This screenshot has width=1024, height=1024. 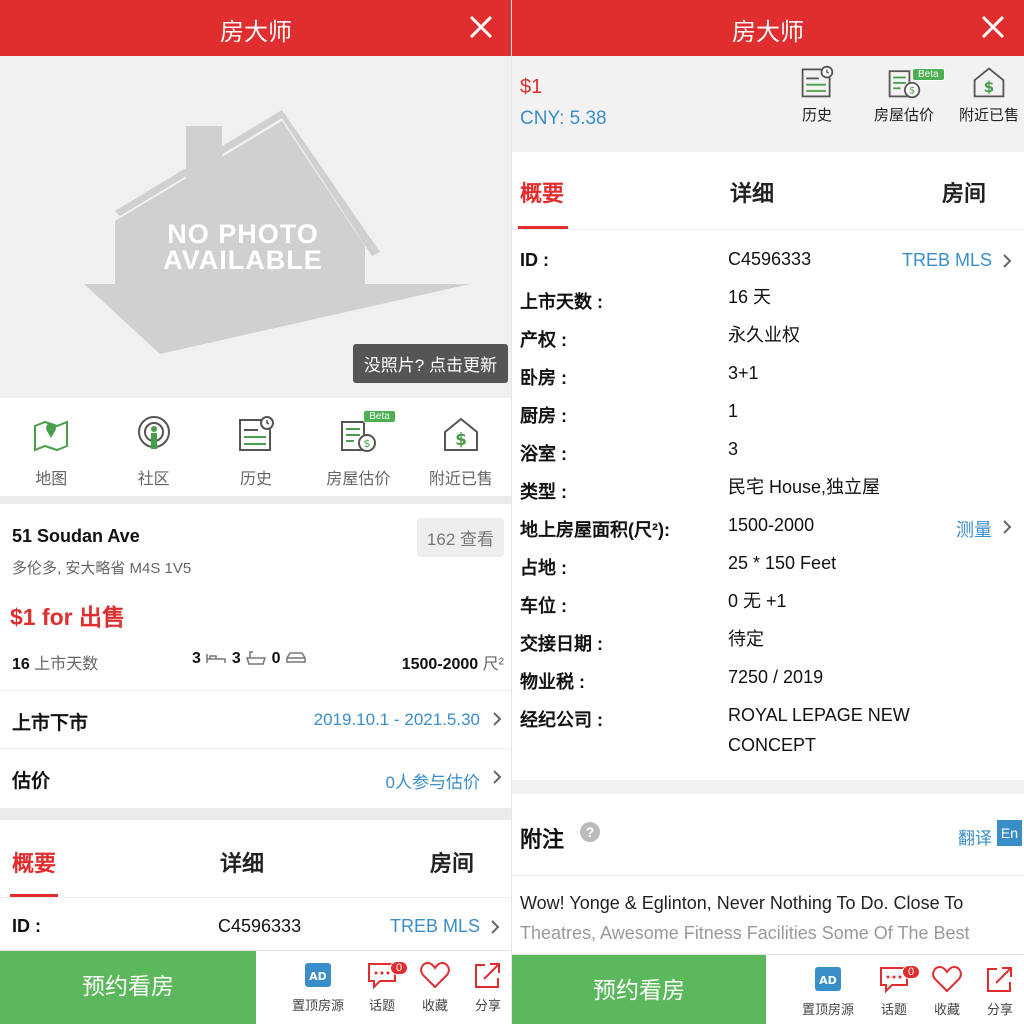 I want to click on detail-key: ID :, so click(x=534, y=260).